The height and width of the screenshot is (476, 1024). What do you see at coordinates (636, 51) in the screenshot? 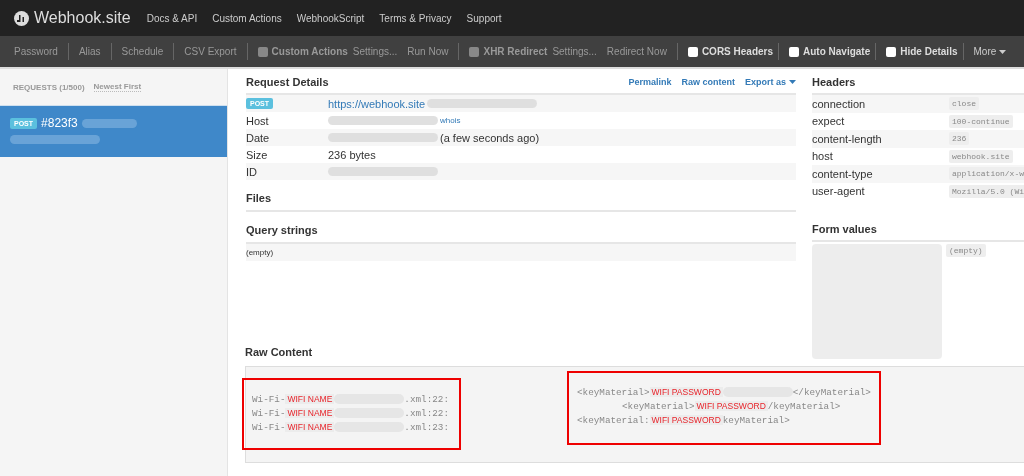
I see `toolbar-link: Redirect Now` at bounding box center [636, 51].